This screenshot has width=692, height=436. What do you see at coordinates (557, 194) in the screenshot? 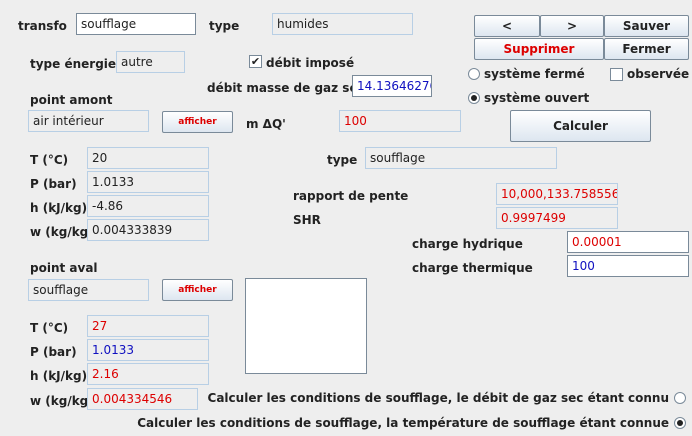
I see `slope-ratio-field: 10,000,133.758556` at bounding box center [557, 194].